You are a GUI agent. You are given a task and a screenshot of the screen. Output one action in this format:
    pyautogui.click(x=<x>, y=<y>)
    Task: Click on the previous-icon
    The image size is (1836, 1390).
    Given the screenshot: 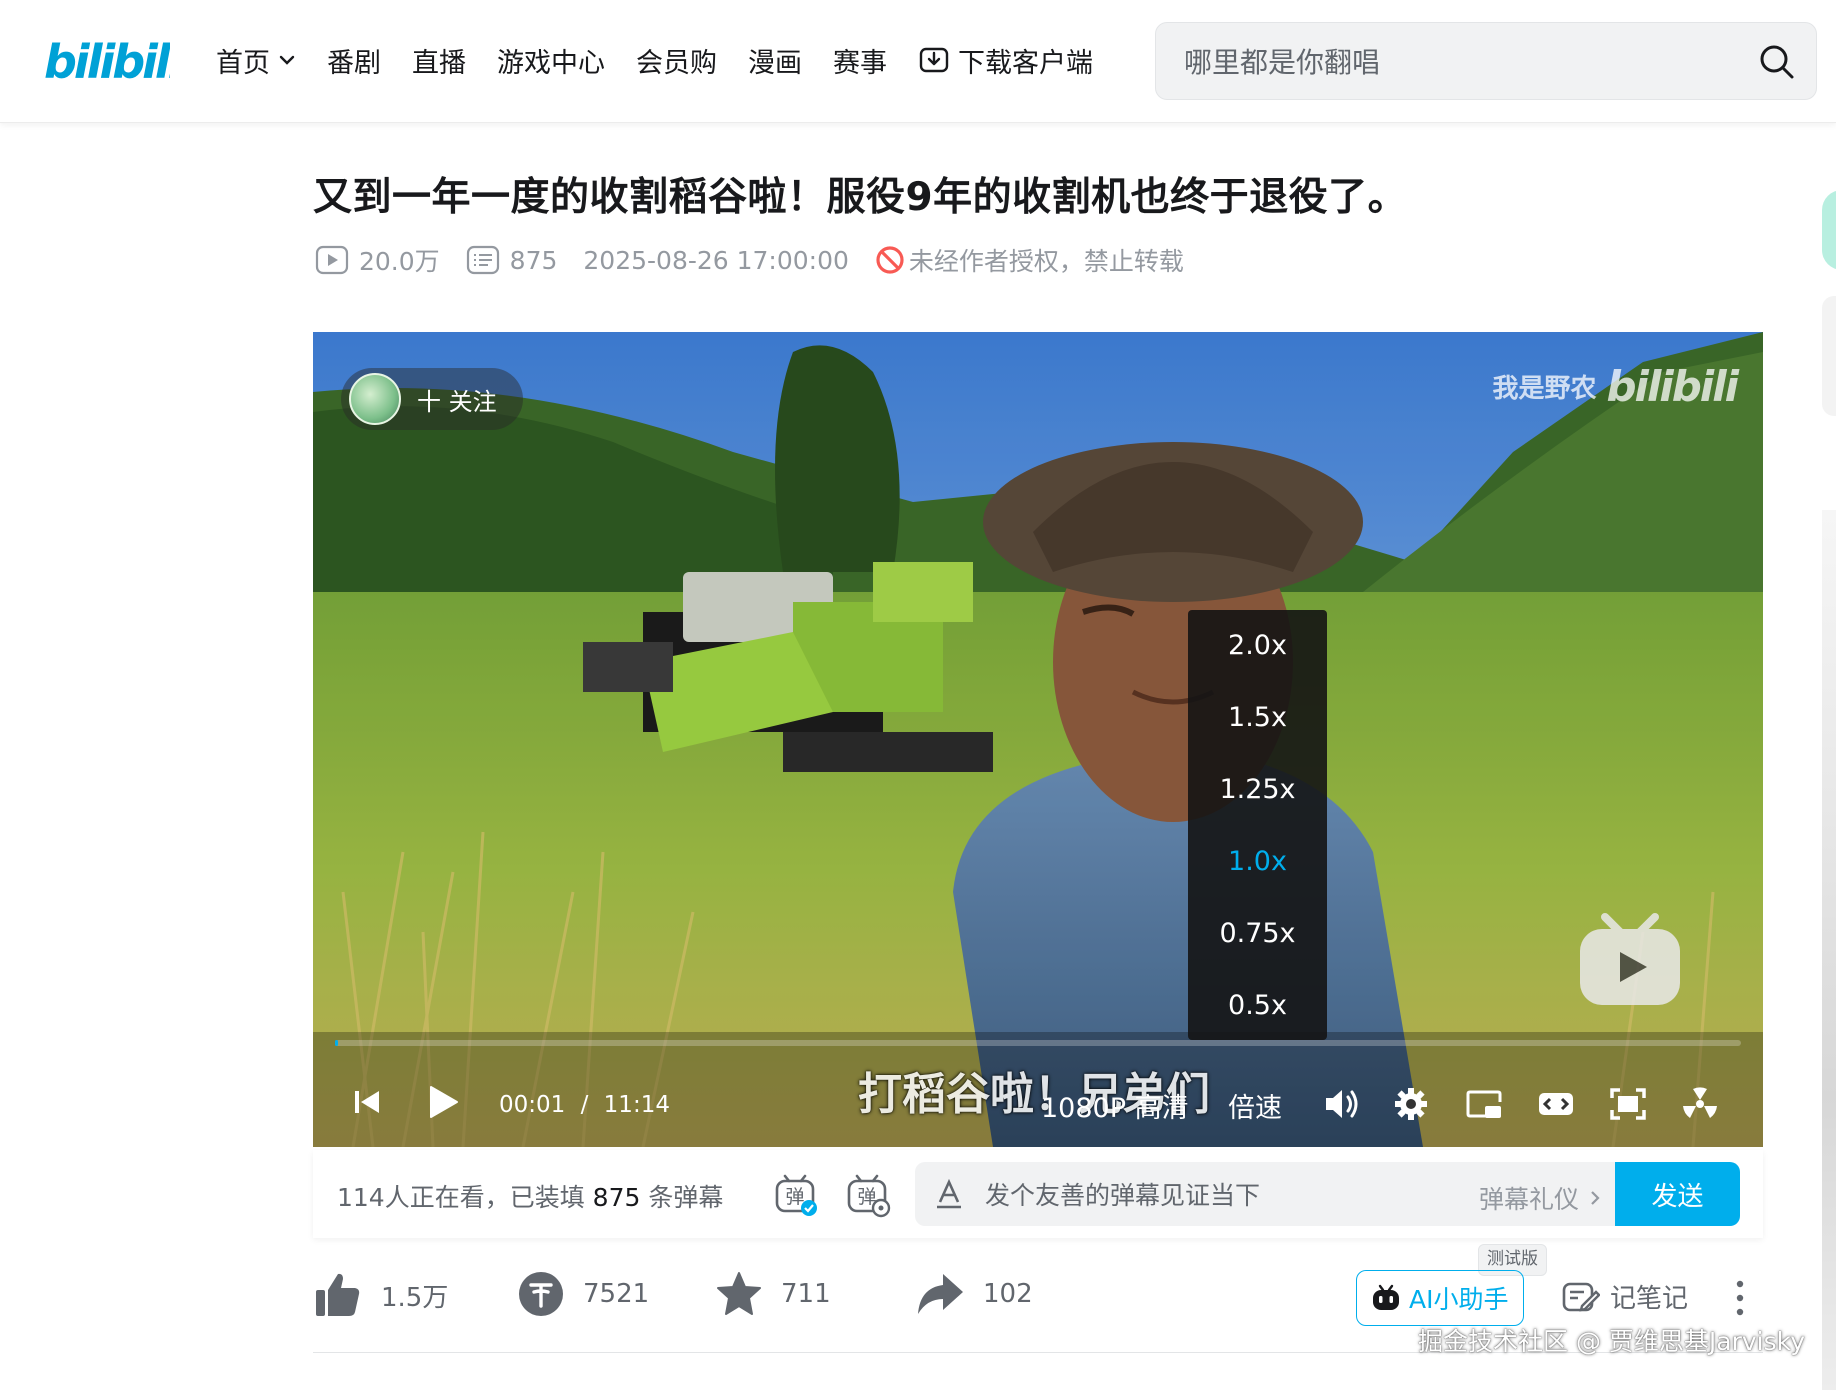 What is the action you would take?
    pyautogui.click(x=367, y=1102)
    